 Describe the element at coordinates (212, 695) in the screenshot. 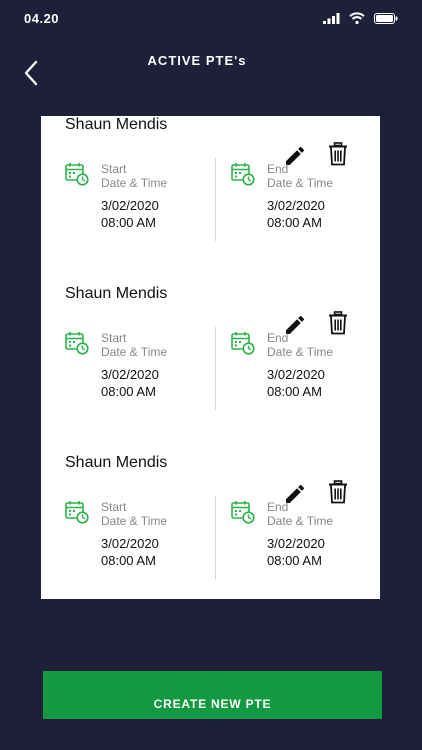

I see `create-new-pte-button: CREATE NEW PTE` at that location.